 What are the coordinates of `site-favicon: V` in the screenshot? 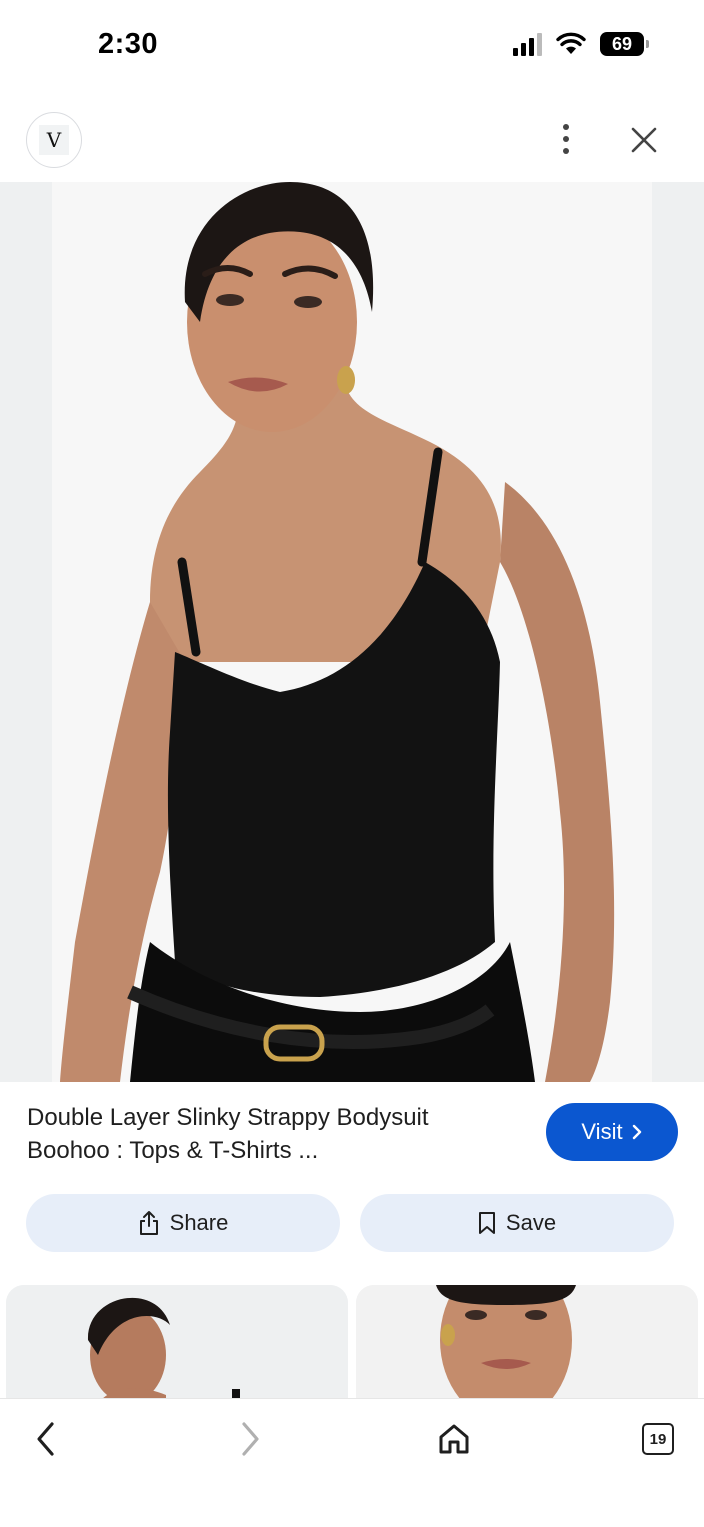 It's located at (54, 140).